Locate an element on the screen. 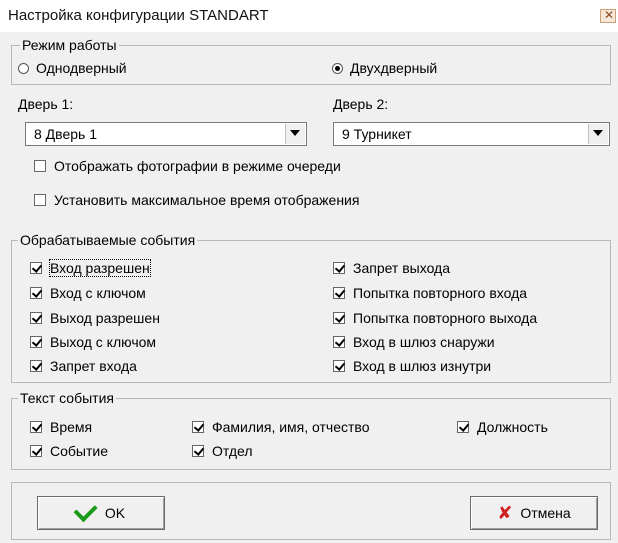  door1-value: 8 Дверь 1 is located at coordinates (65, 134).